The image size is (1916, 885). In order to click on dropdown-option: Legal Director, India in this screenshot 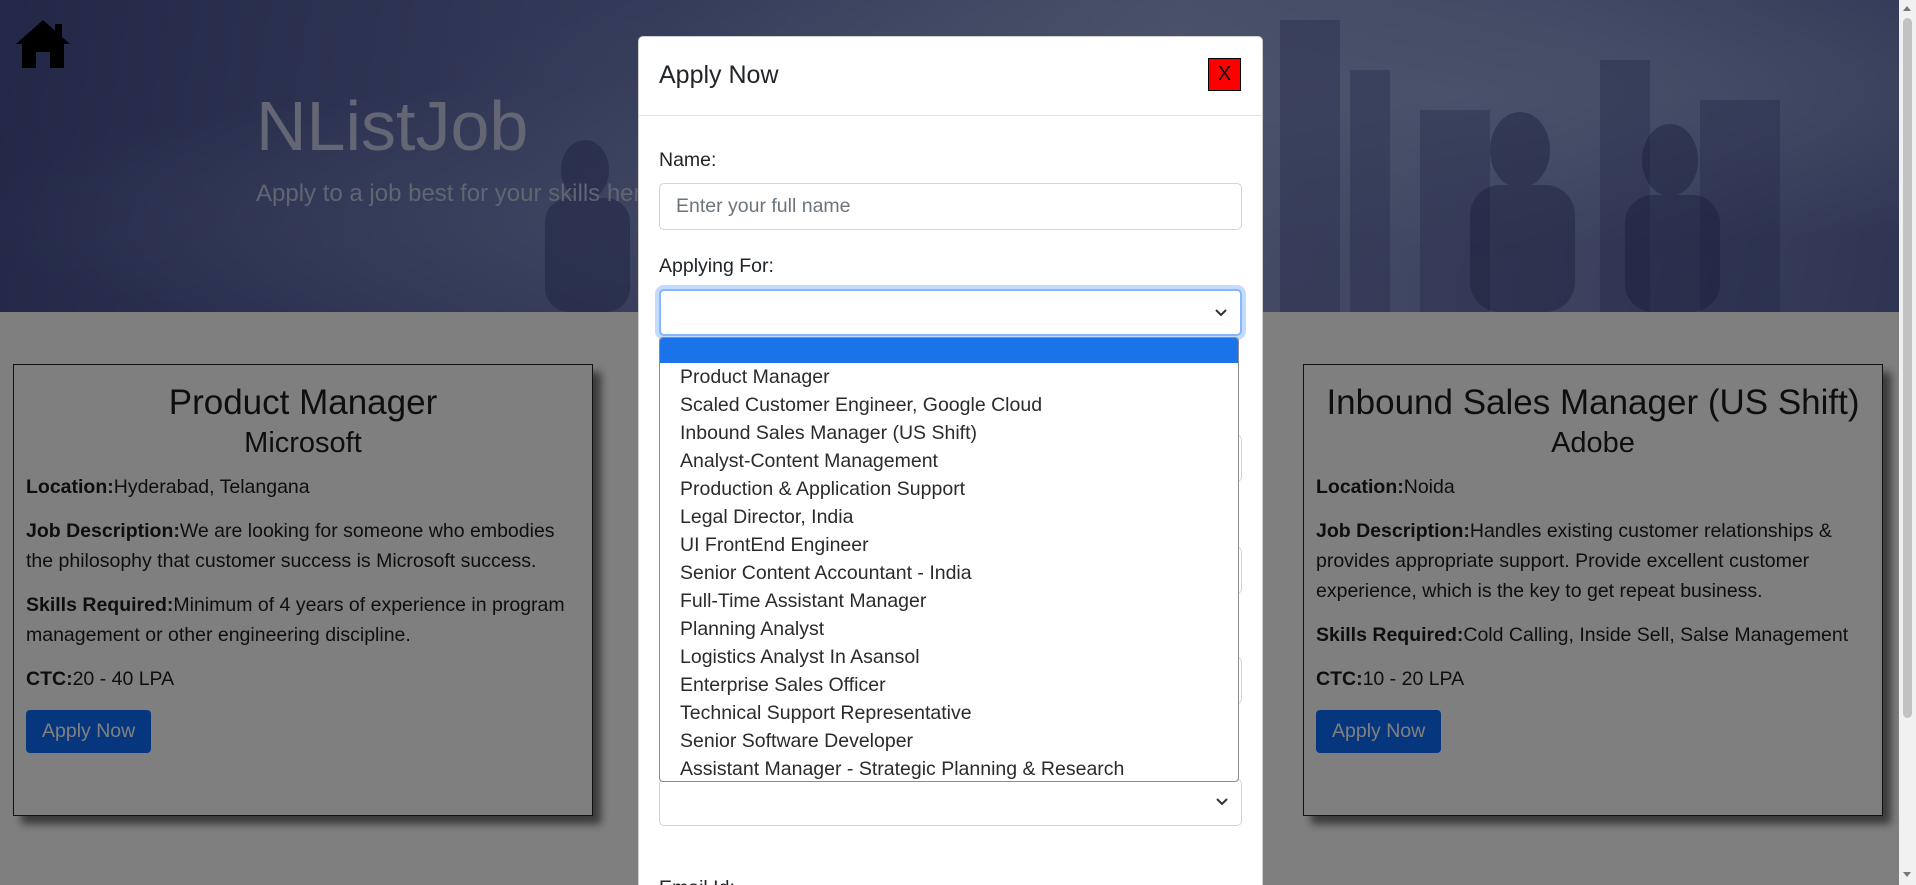, I will do `click(949, 517)`.